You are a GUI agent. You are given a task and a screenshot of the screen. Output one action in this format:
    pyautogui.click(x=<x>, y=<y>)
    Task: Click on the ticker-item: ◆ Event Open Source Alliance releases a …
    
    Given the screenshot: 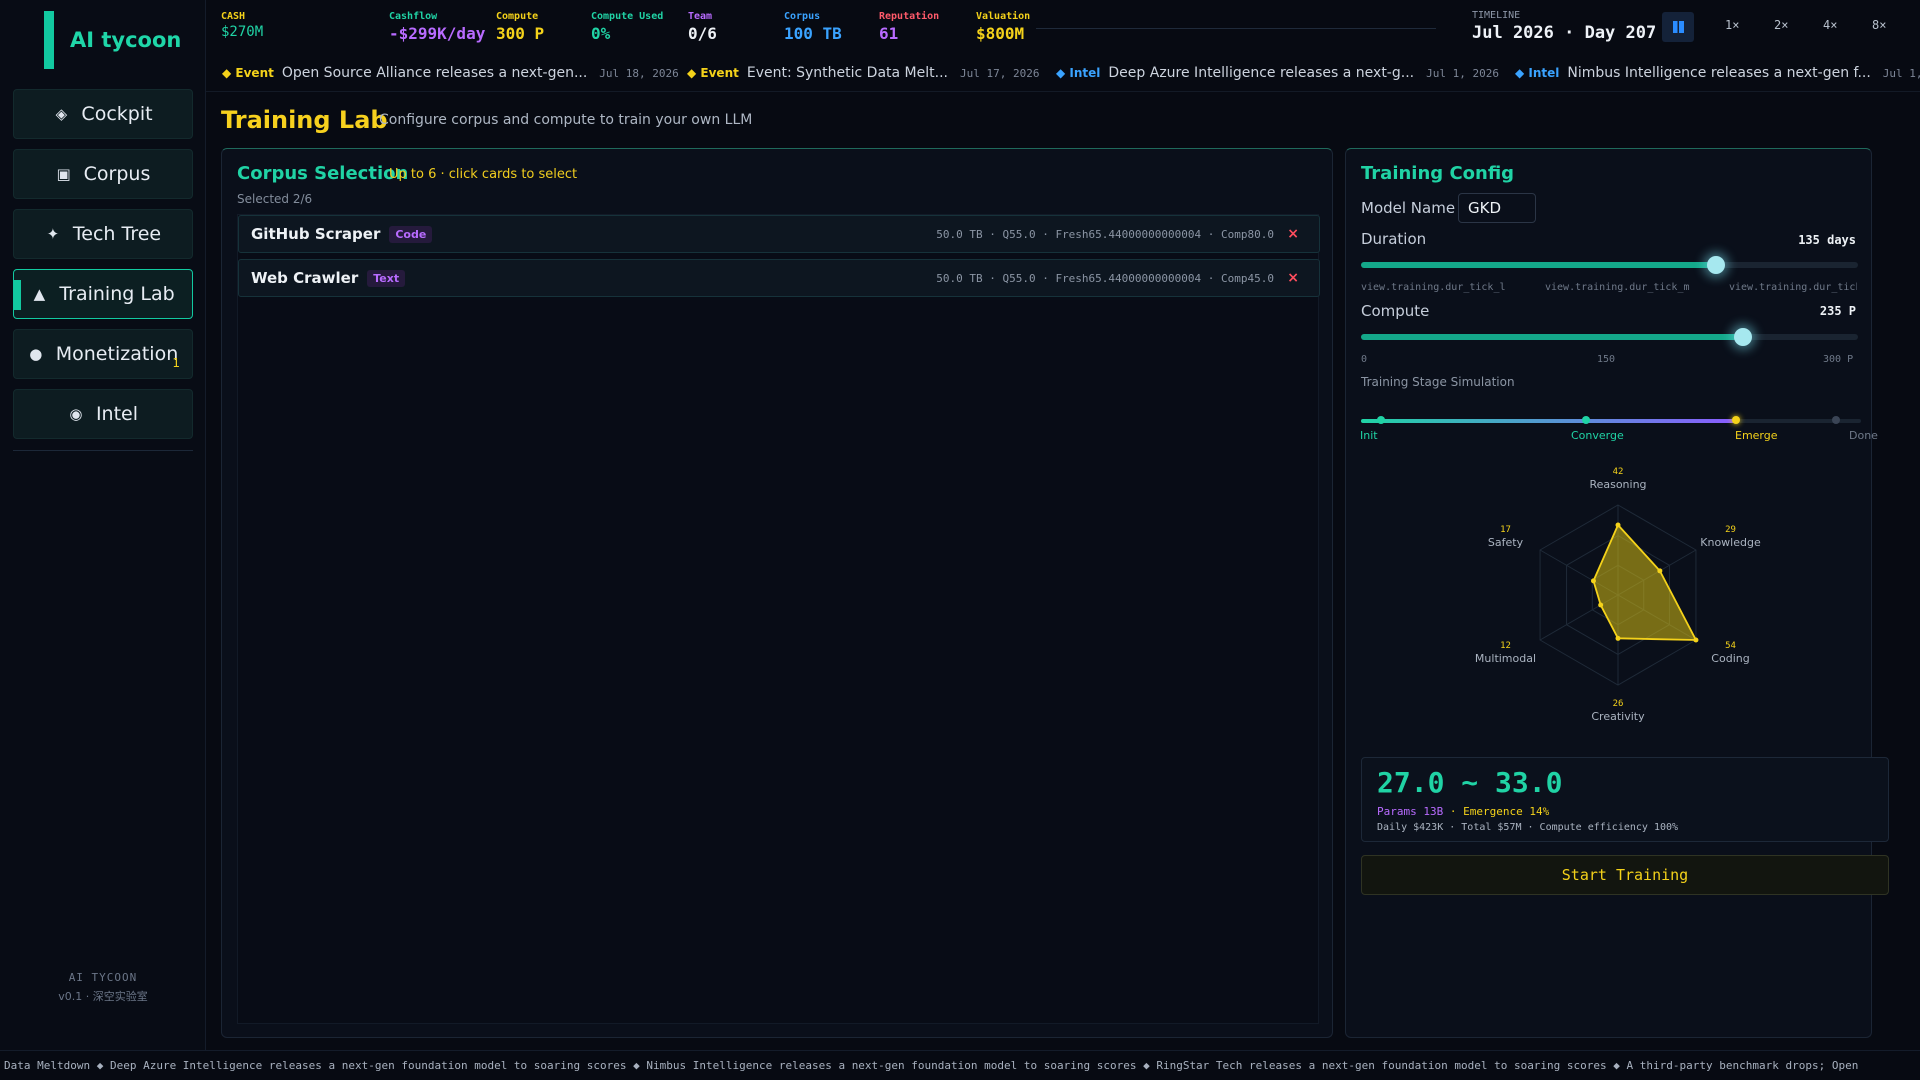 What is the action you would take?
    pyautogui.click(x=450, y=73)
    